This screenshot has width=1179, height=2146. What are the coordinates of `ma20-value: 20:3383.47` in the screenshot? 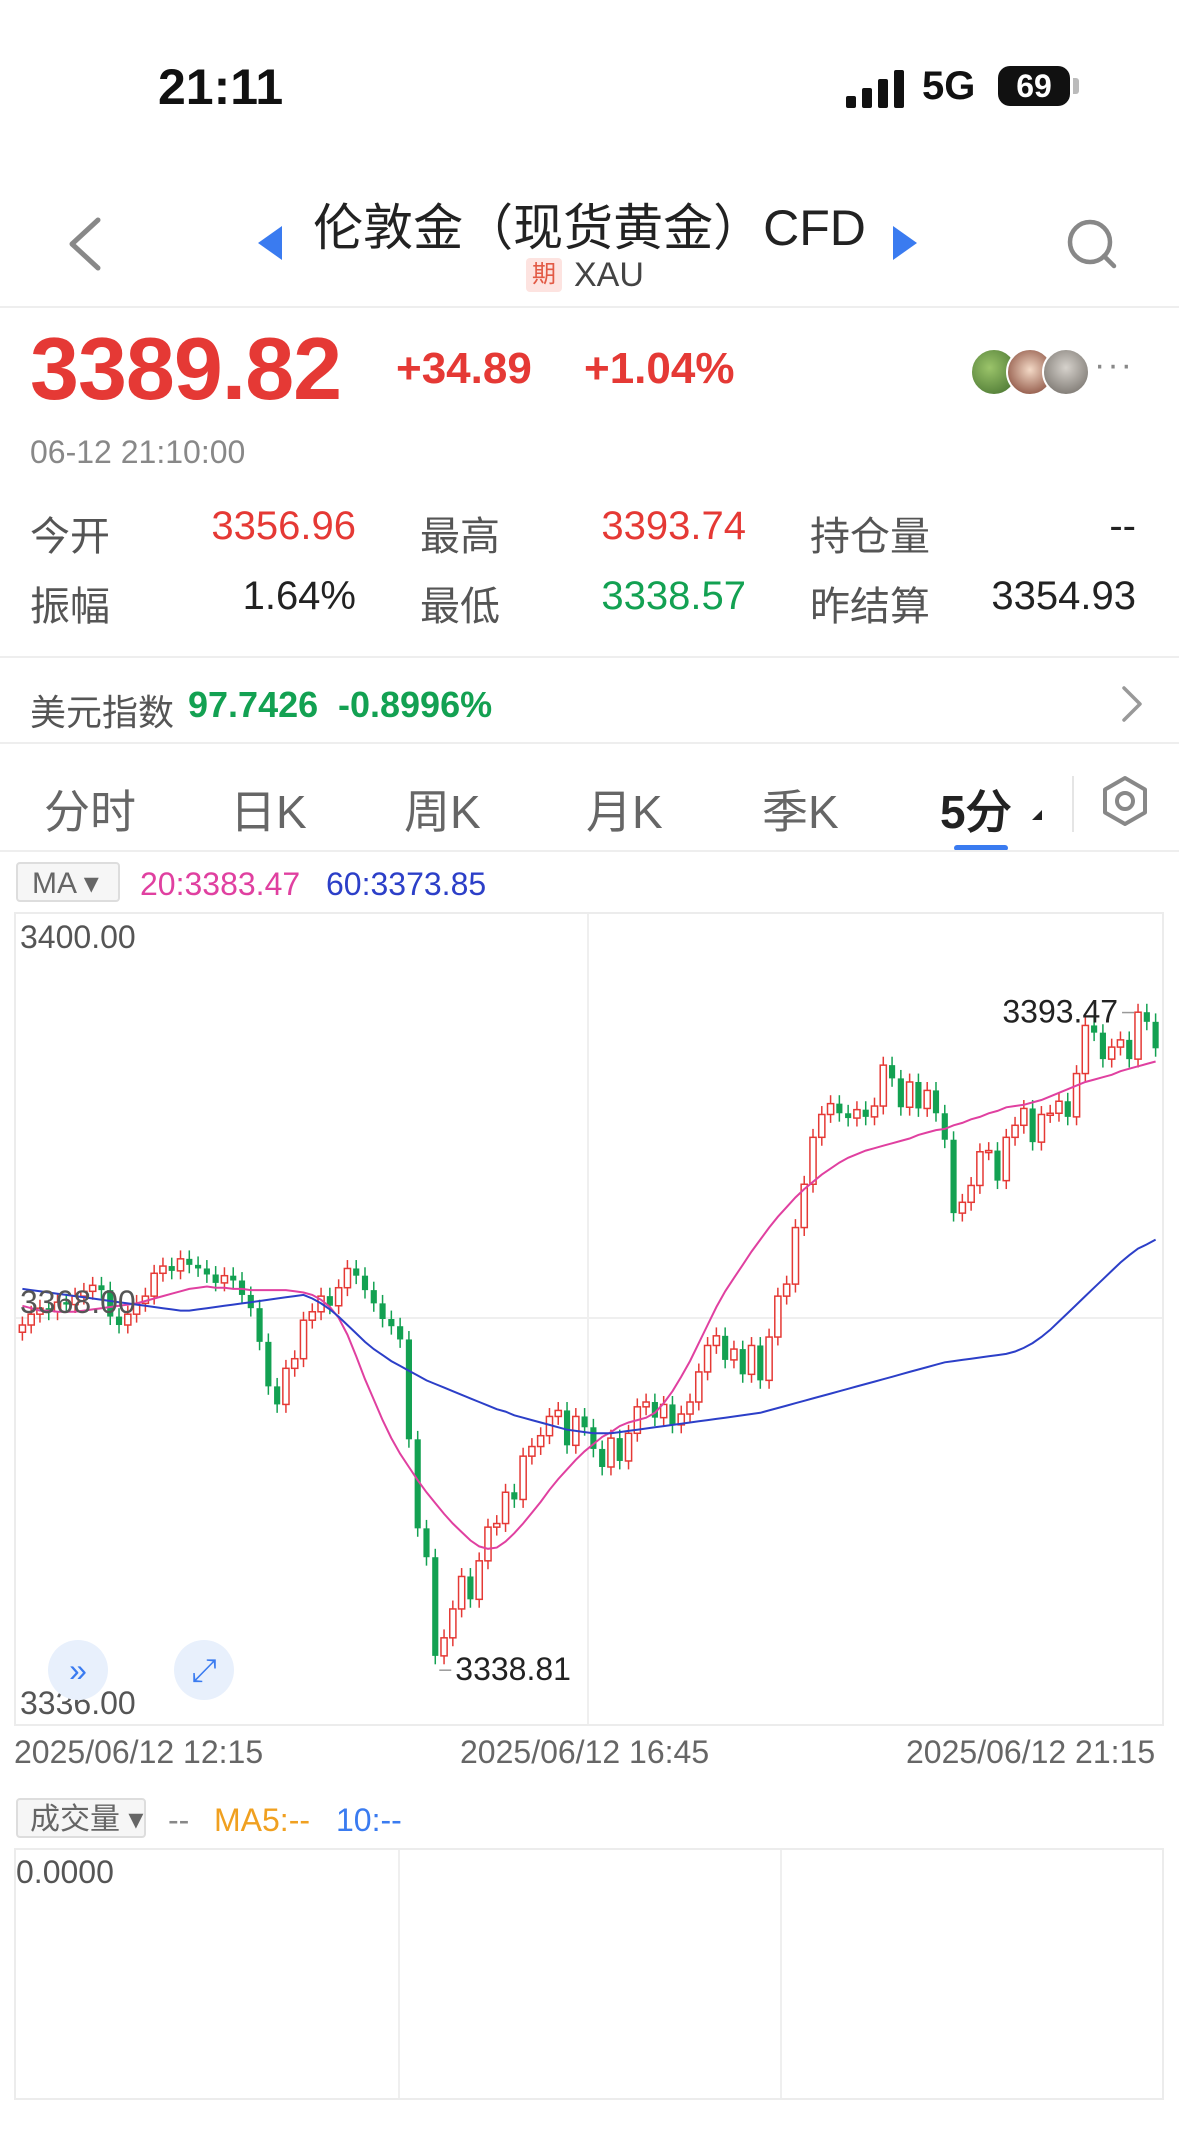 It's located at (220, 884).